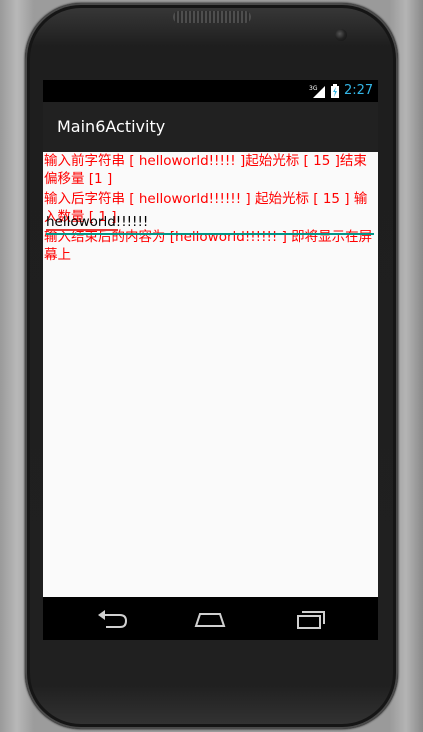 The width and height of the screenshot is (423, 732). What do you see at coordinates (112, 619) in the screenshot?
I see `back-icon` at bounding box center [112, 619].